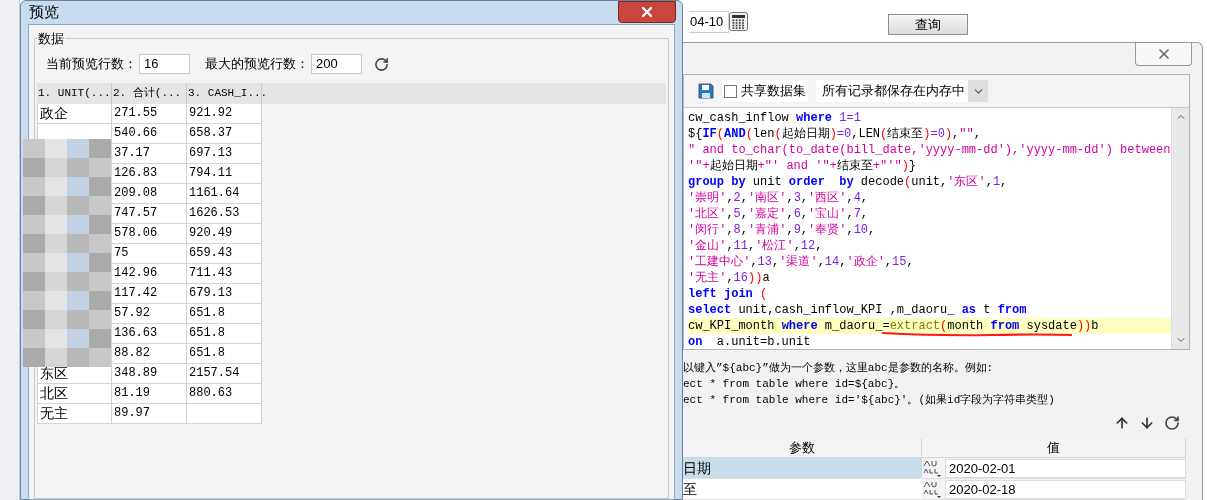 Image resolution: width=1207 pixels, height=500 pixels. Describe the element at coordinates (224, 374) in the screenshot. I see `table-cell: 2157.54` at that location.